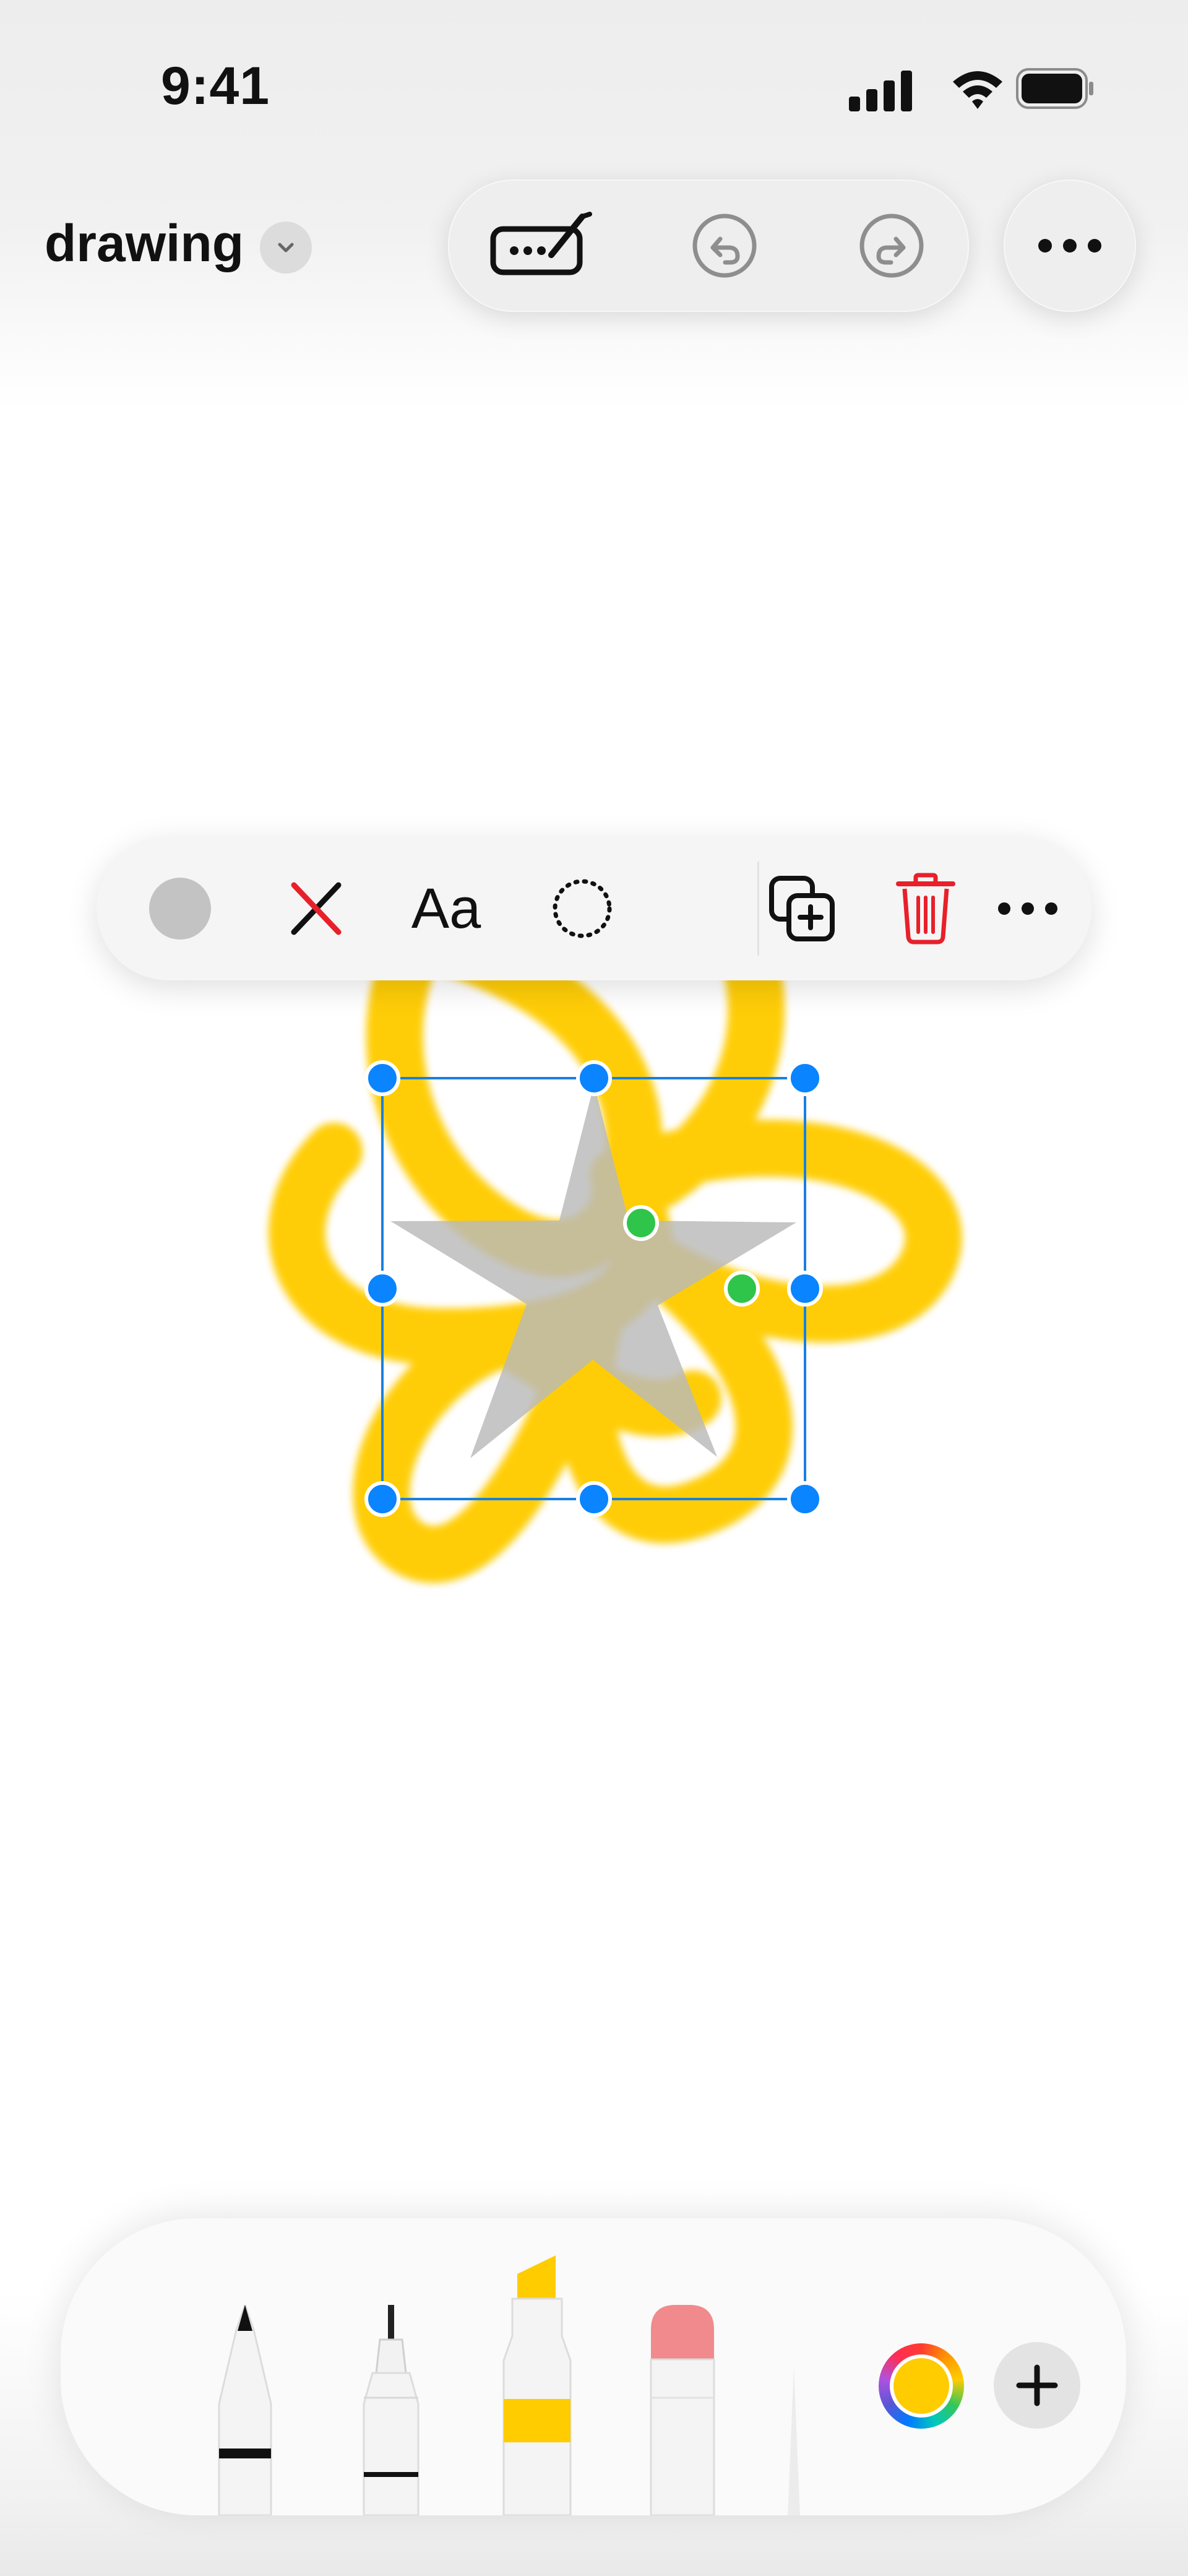 The width and height of the screenshot is (1188, 2576). Describe the element at coordinates (593, 2366) in the screenshot. I see `tool-picker` at that location.